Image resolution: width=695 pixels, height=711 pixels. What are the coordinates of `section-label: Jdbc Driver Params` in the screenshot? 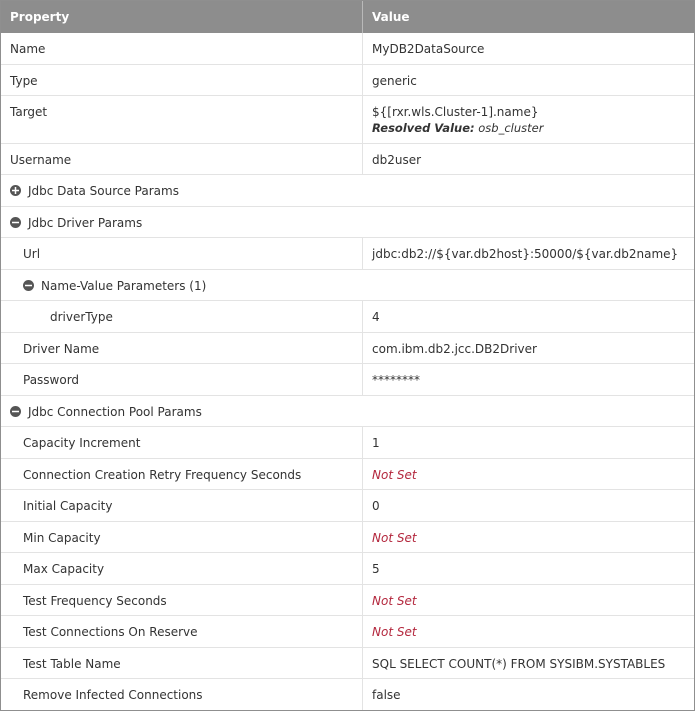 It's located at (85, 223).